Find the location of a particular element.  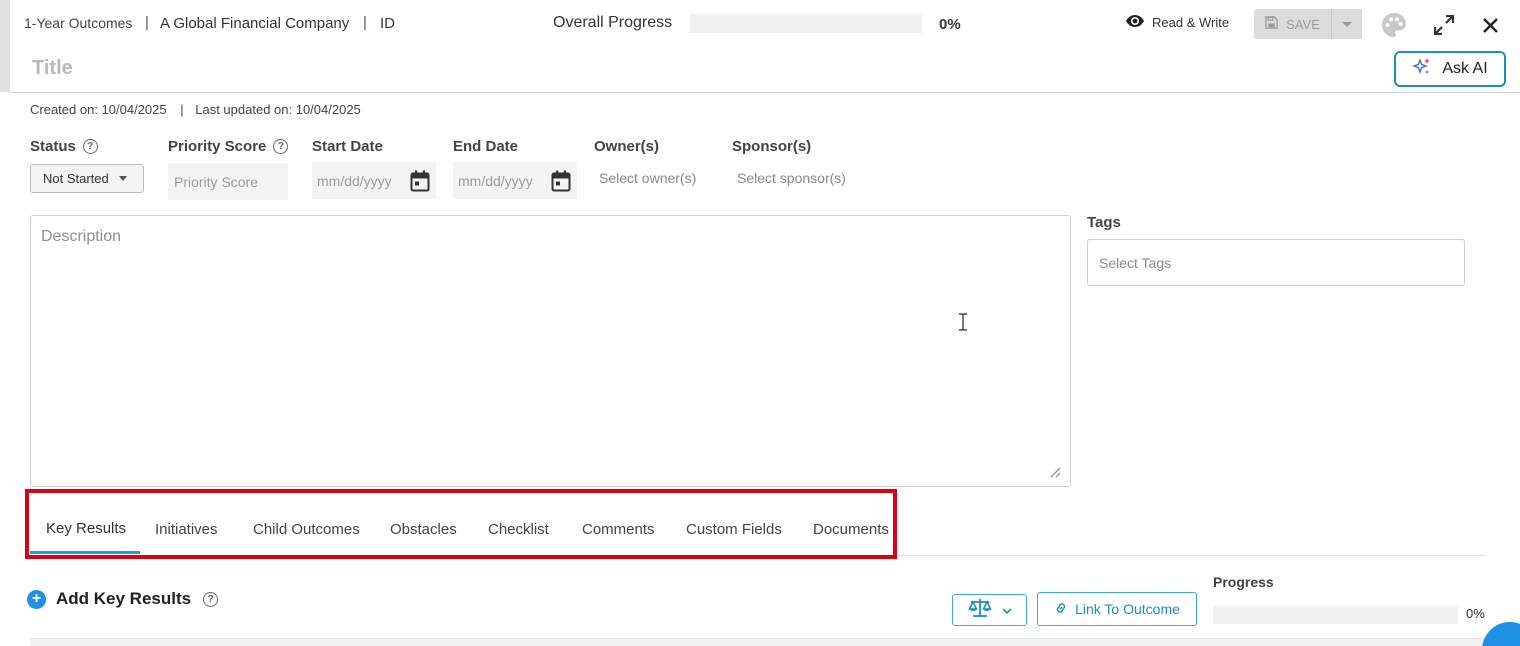

key-results-table-header is located at coordinates (757, 642).